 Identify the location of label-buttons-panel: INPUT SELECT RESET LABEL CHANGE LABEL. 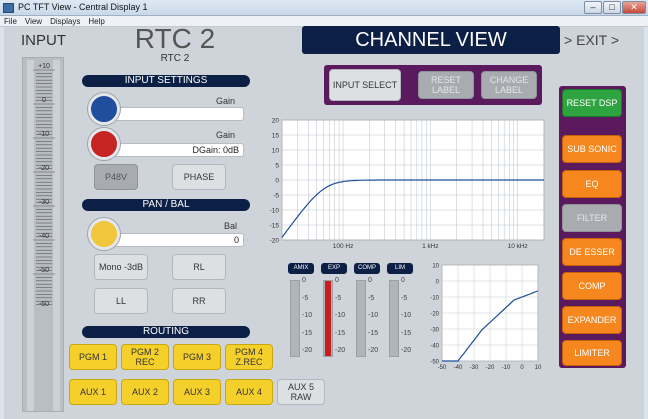
(433, 85).